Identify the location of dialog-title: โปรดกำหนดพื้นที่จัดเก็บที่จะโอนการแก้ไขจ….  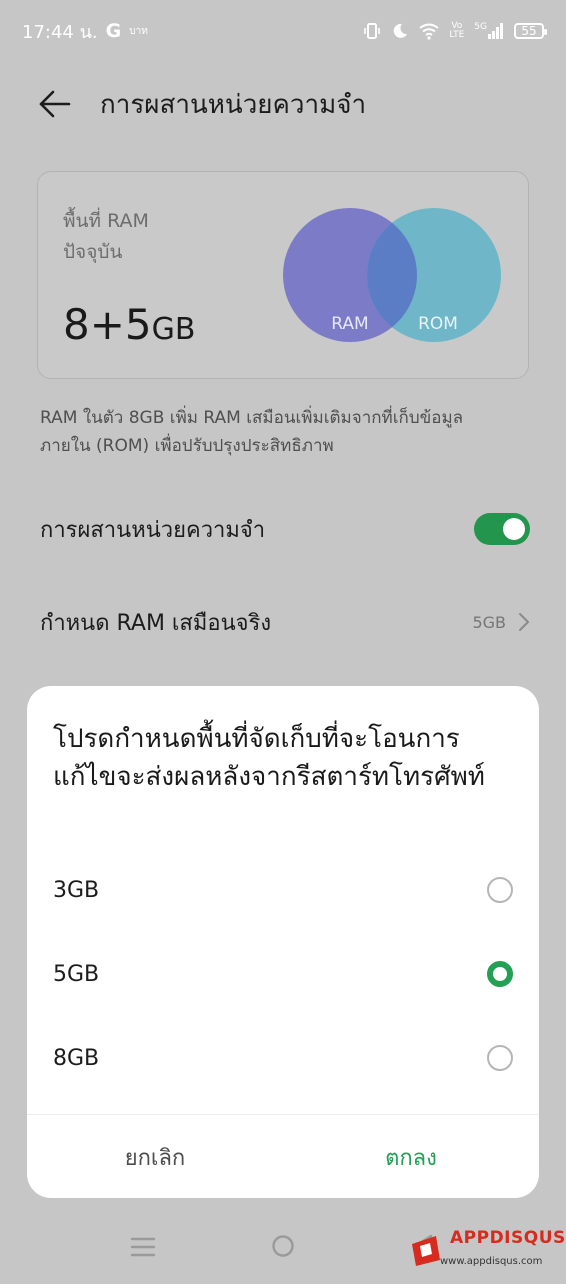
(269, 758).